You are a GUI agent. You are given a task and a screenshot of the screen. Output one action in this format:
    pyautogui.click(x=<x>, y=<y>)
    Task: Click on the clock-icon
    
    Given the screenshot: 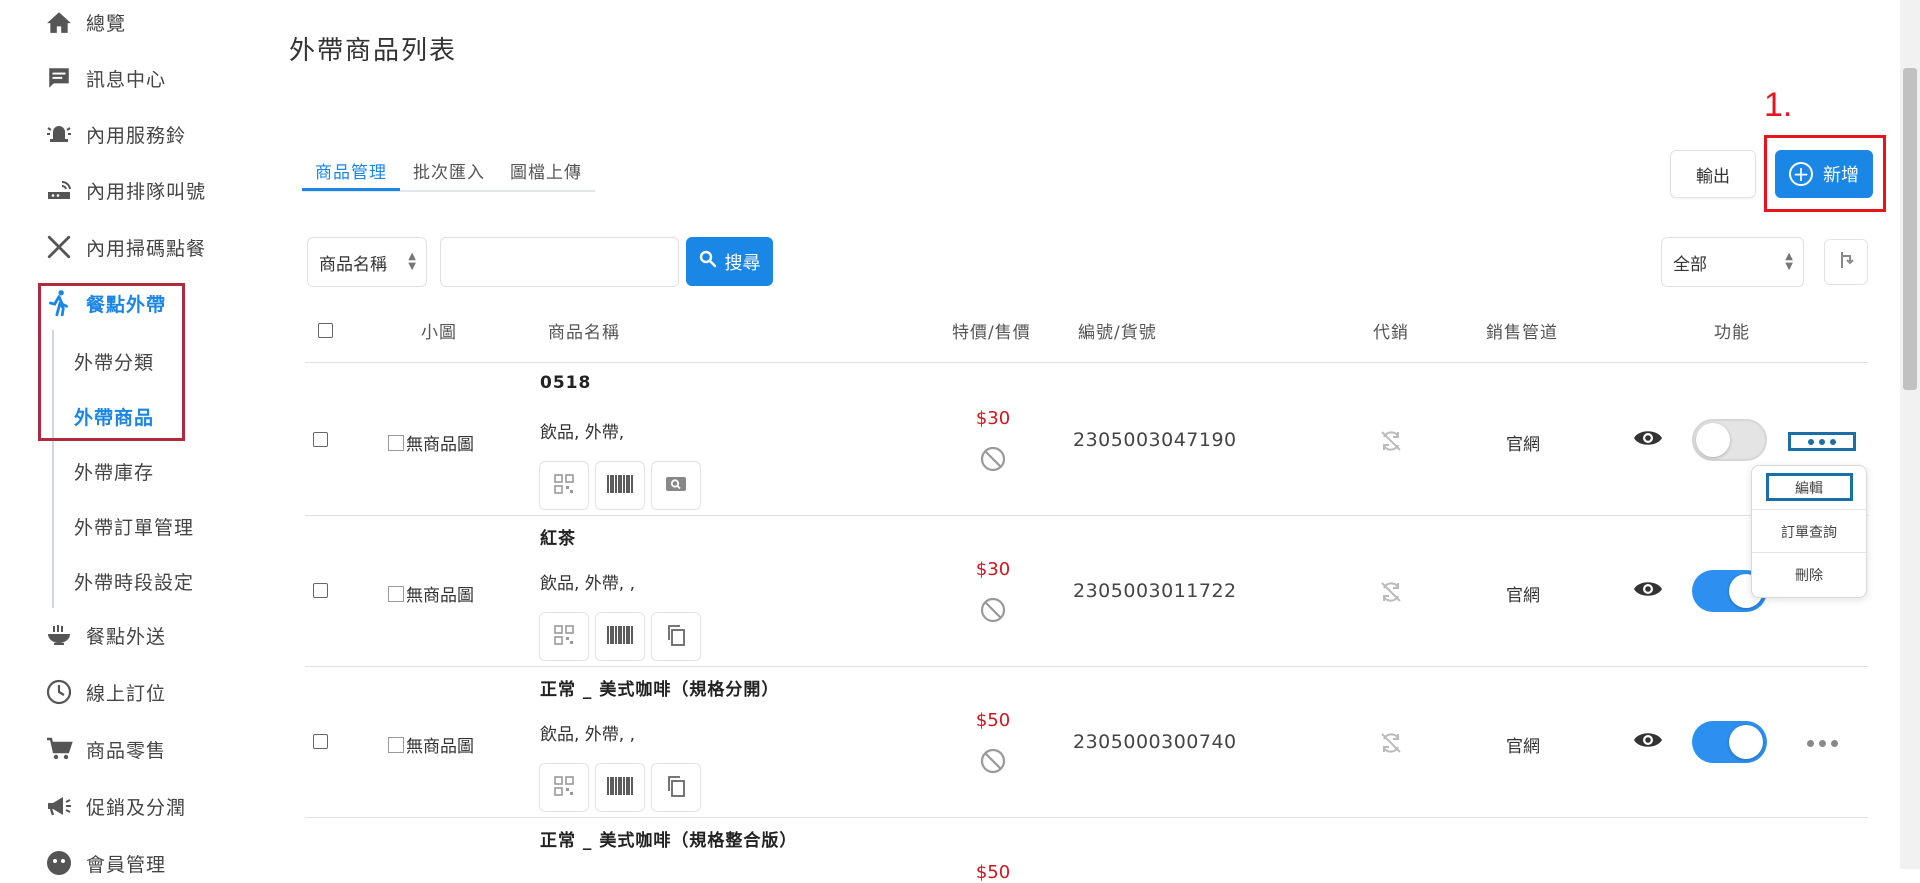 What is the action you would take?
    pyautogui.click(x=59, y=692)
    